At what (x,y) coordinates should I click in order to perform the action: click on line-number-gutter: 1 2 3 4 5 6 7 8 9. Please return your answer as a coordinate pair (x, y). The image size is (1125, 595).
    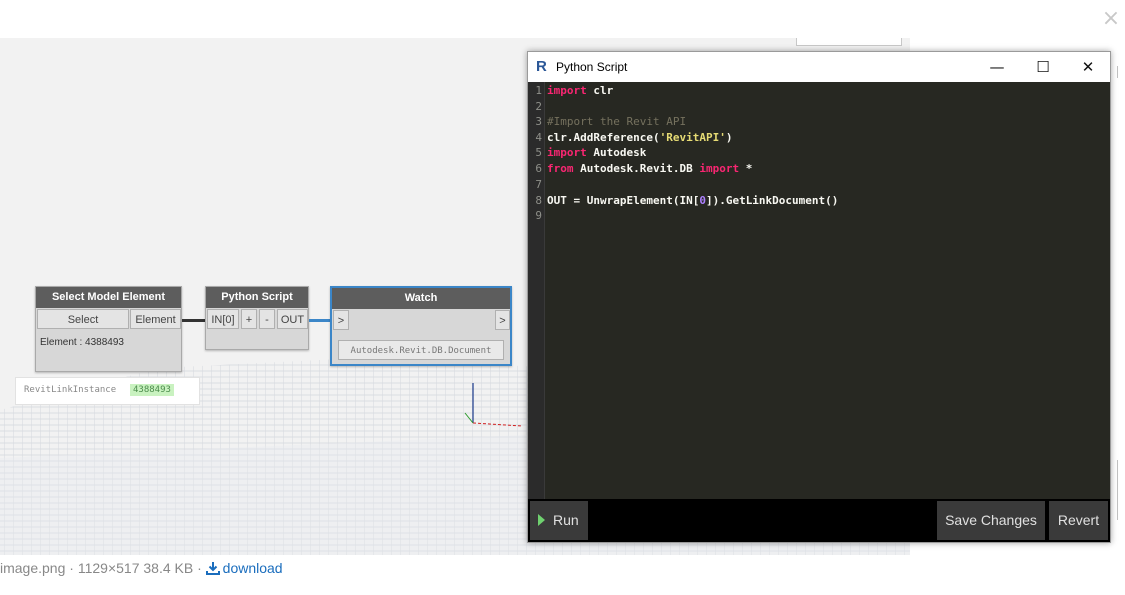
    Looking at the image, I should click on (536, 290).